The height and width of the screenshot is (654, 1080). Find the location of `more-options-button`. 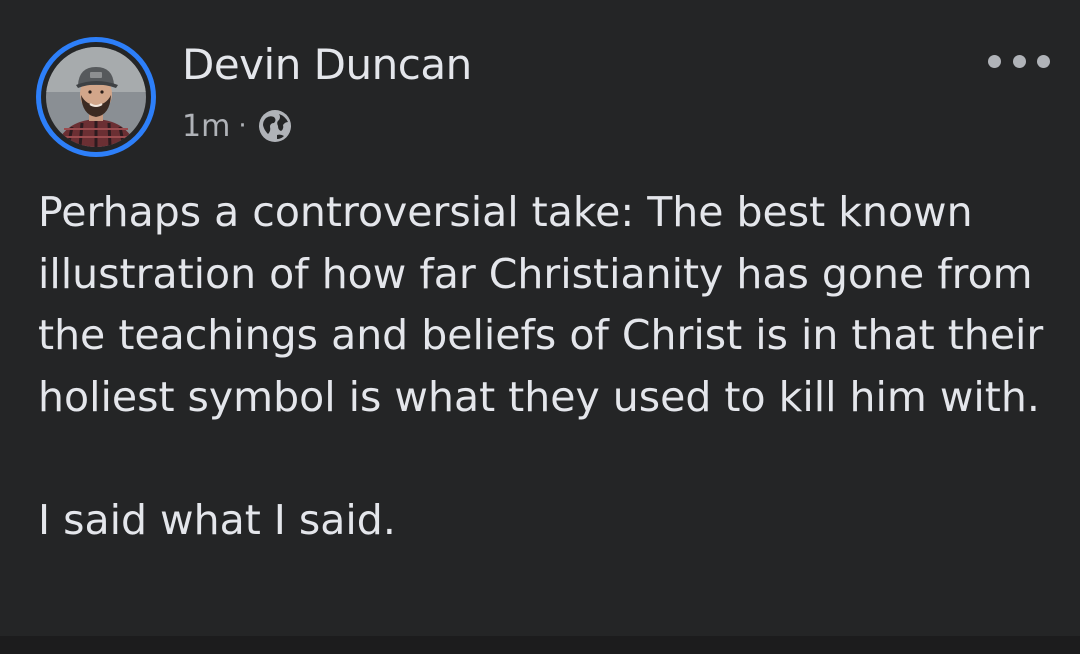

more-options-button is located at coordinates (1019, 61).